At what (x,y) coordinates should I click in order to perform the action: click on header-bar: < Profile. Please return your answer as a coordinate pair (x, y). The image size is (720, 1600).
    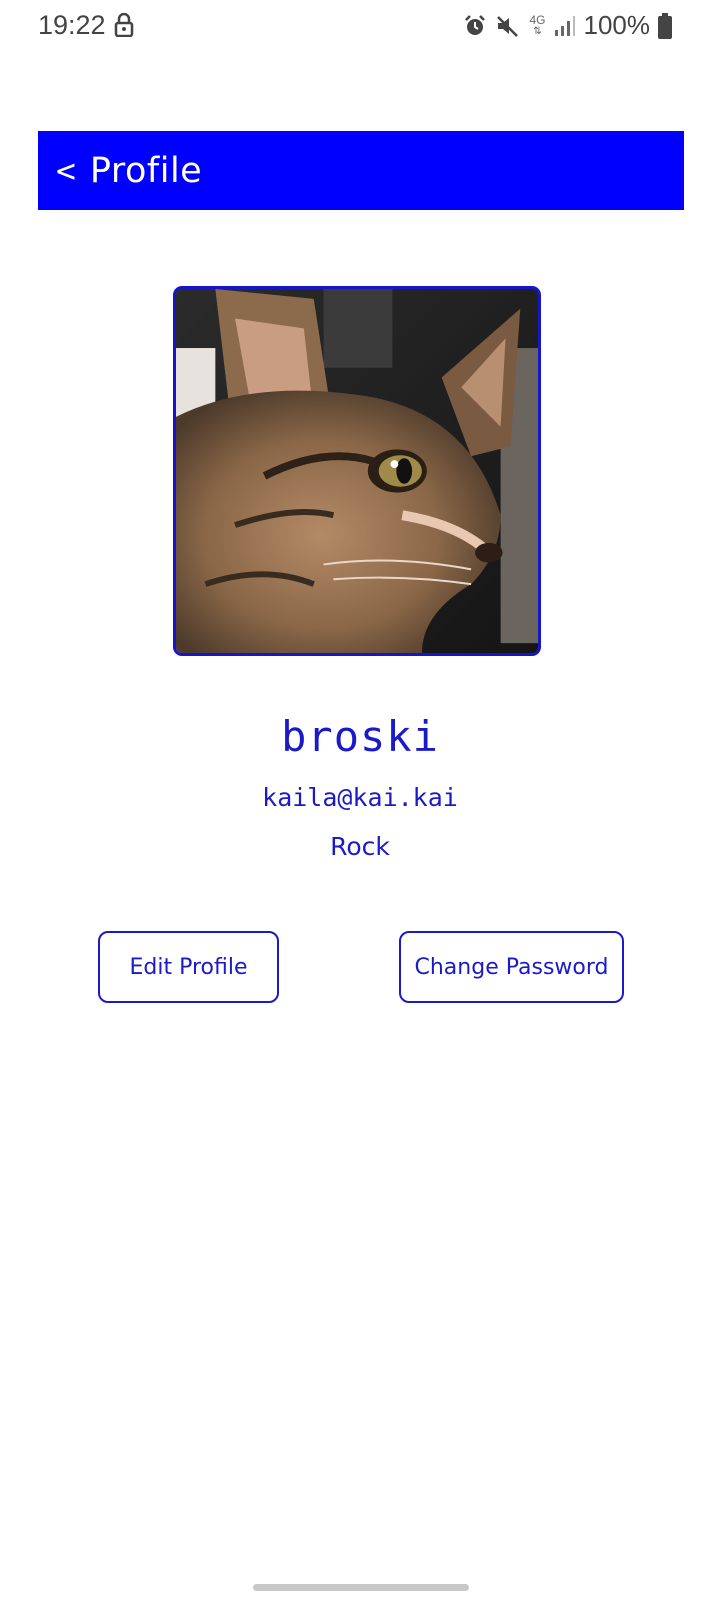
    Looking at the image, I should click on (361, 170).